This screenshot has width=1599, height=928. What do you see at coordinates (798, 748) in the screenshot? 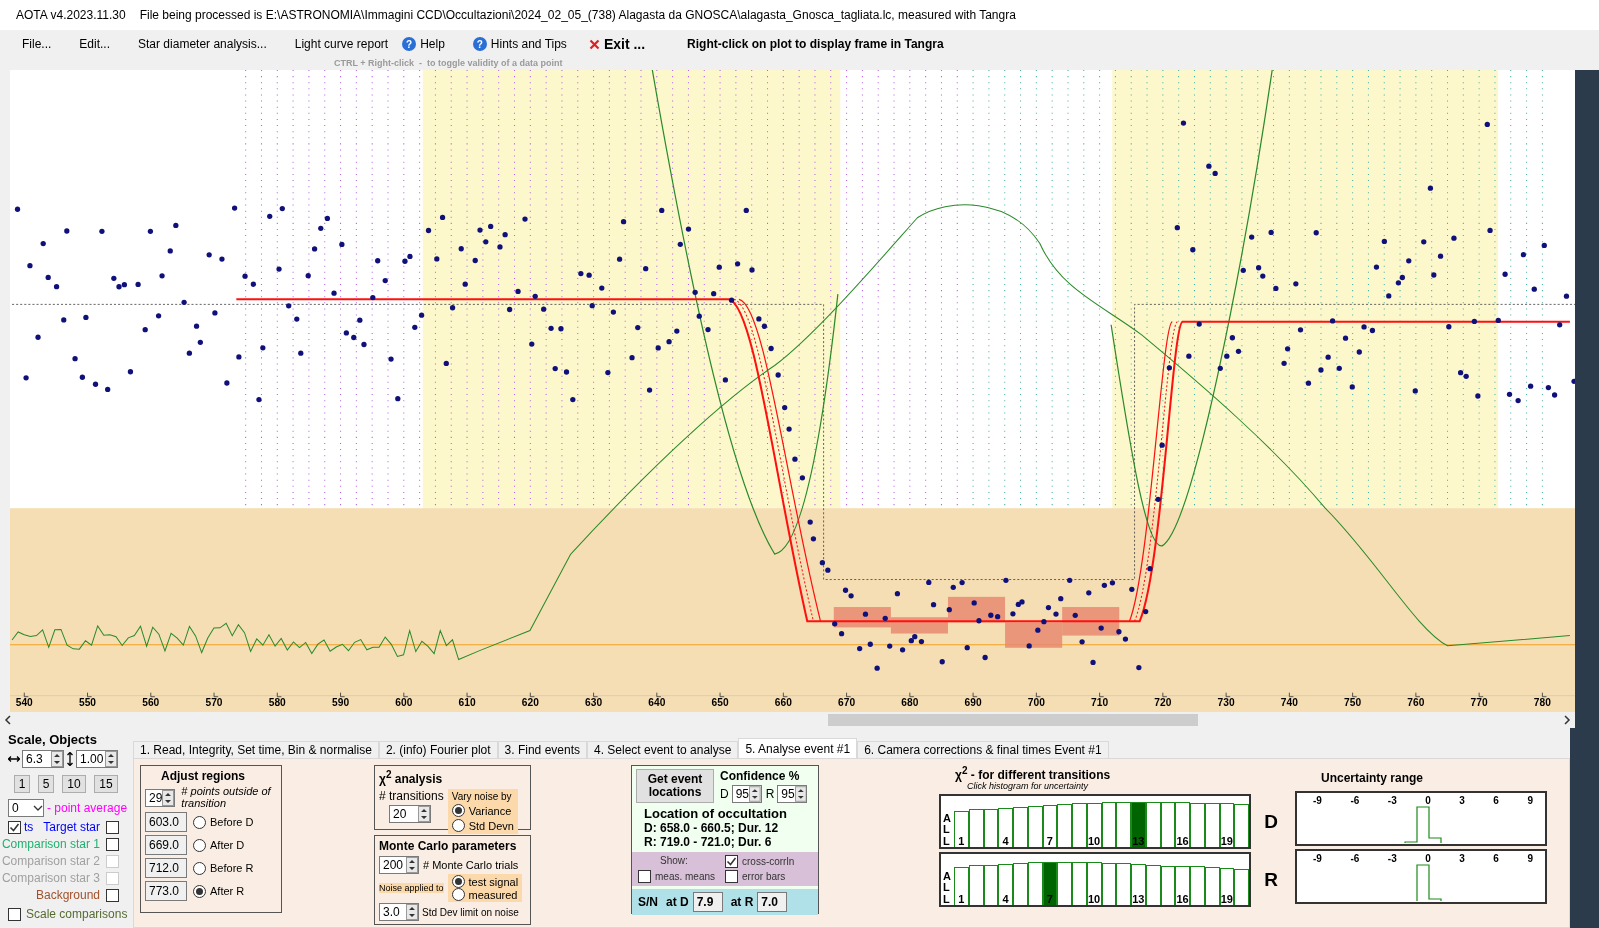
I see `tab: 5. Analyse event #1` at bounding box center [798, 748].